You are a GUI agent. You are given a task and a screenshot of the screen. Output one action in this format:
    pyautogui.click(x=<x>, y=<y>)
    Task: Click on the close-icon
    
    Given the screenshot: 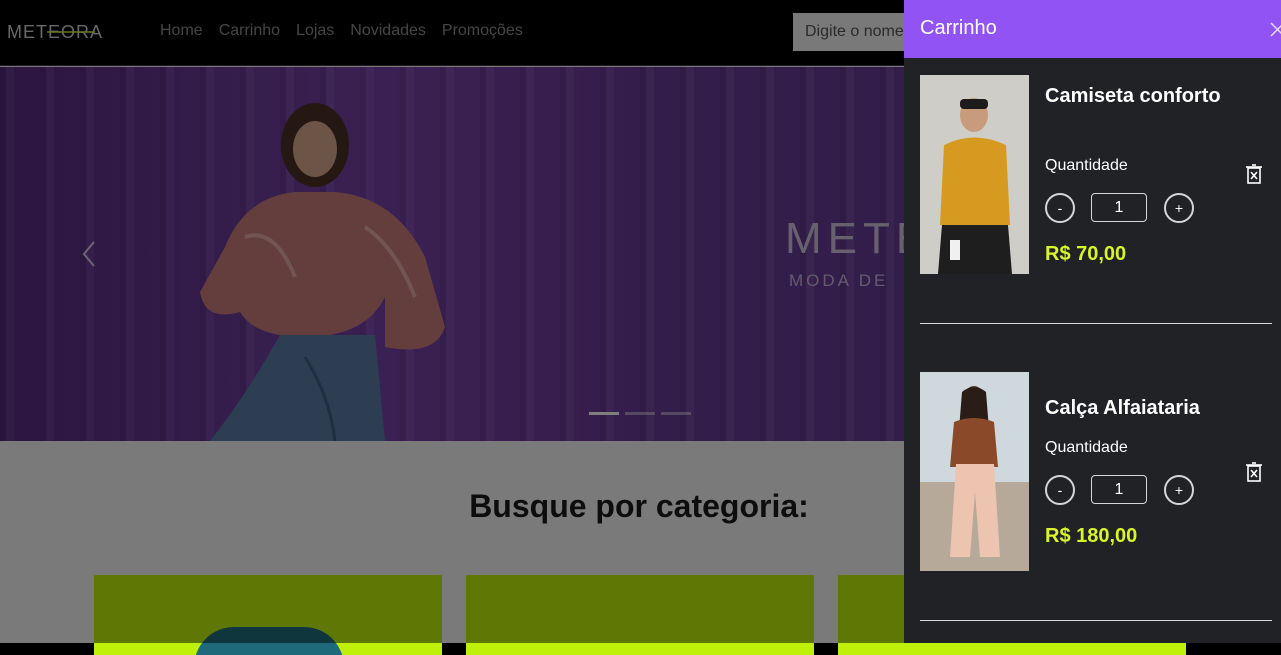 What is the action you would take?
    pyautogui.click(x=1274, y=29)
    